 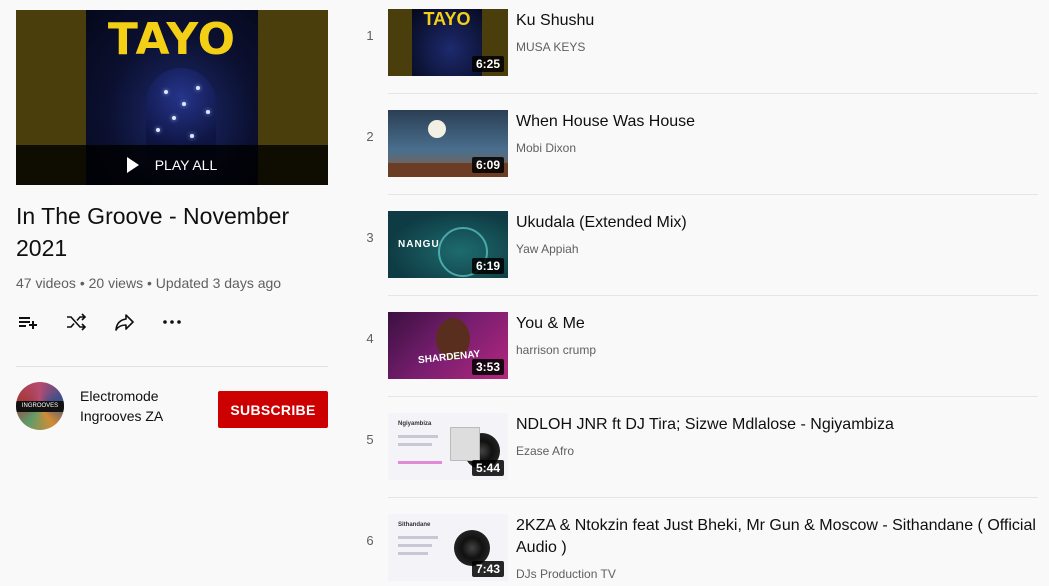 What do you see at coordinates (76, 322) in the screenshot?
I see `shuffle-icon` at bounding box center [76, 322].